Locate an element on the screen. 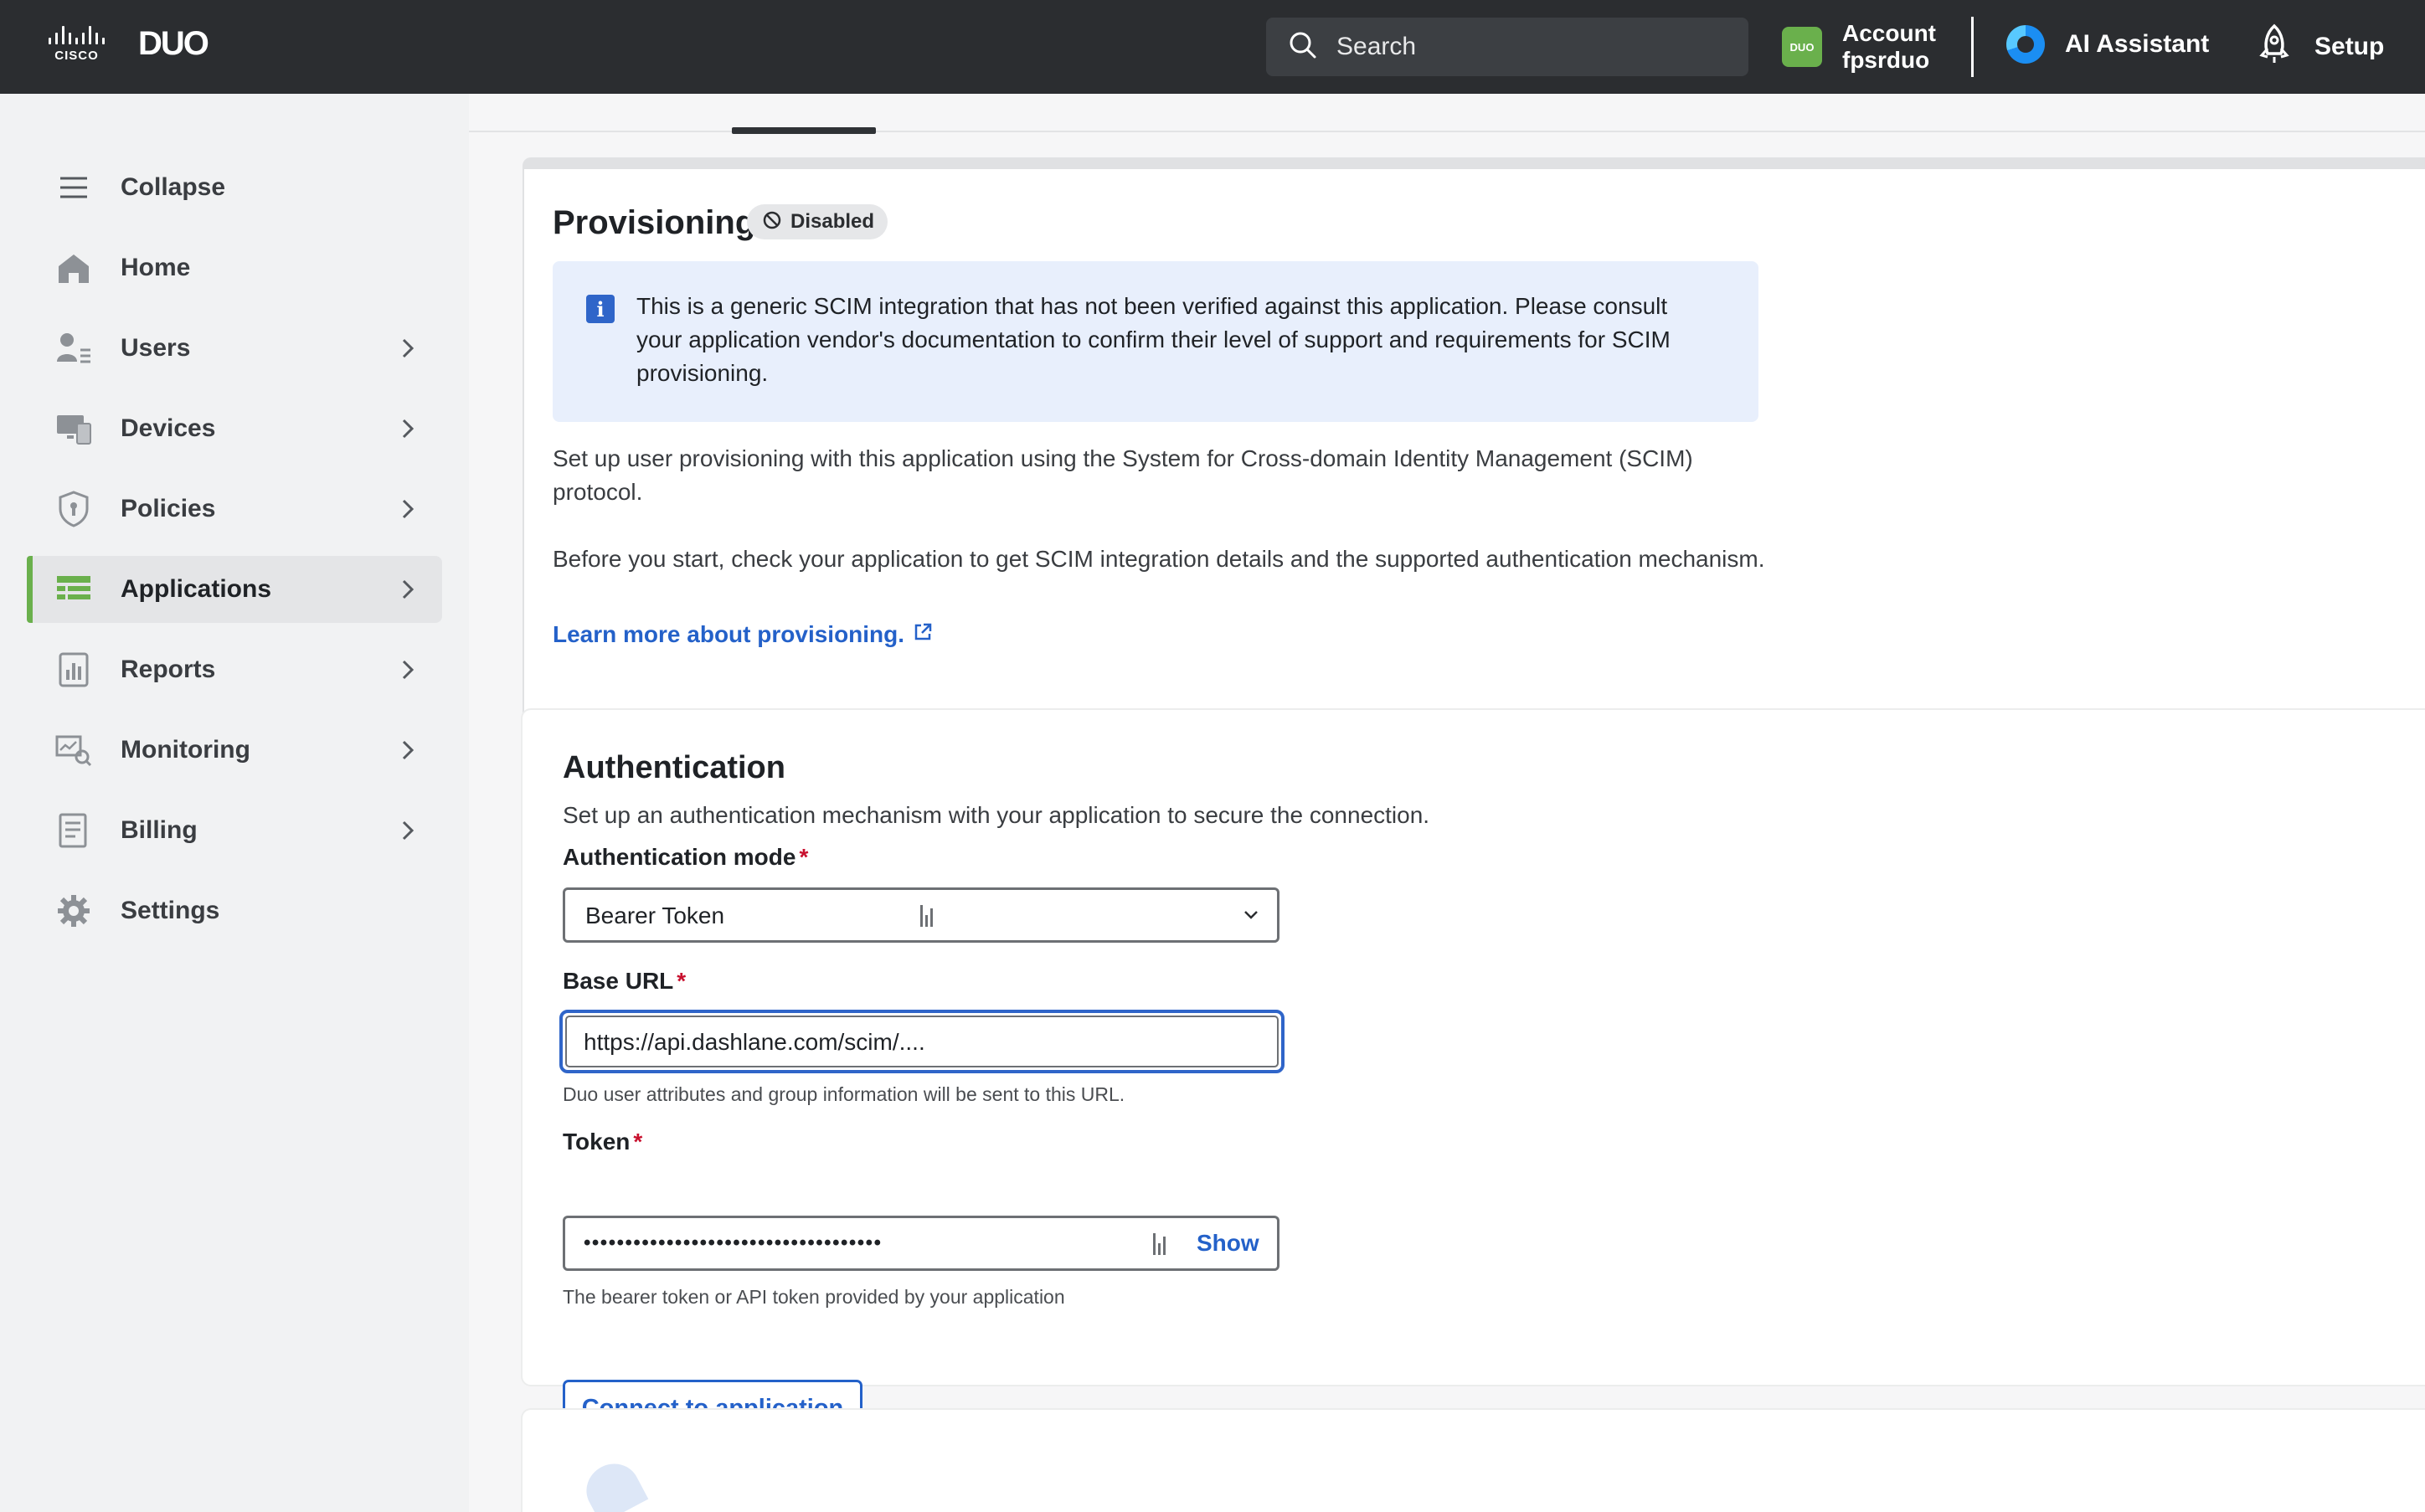  setup-label: Setup is located at coordinates (2349, 46).